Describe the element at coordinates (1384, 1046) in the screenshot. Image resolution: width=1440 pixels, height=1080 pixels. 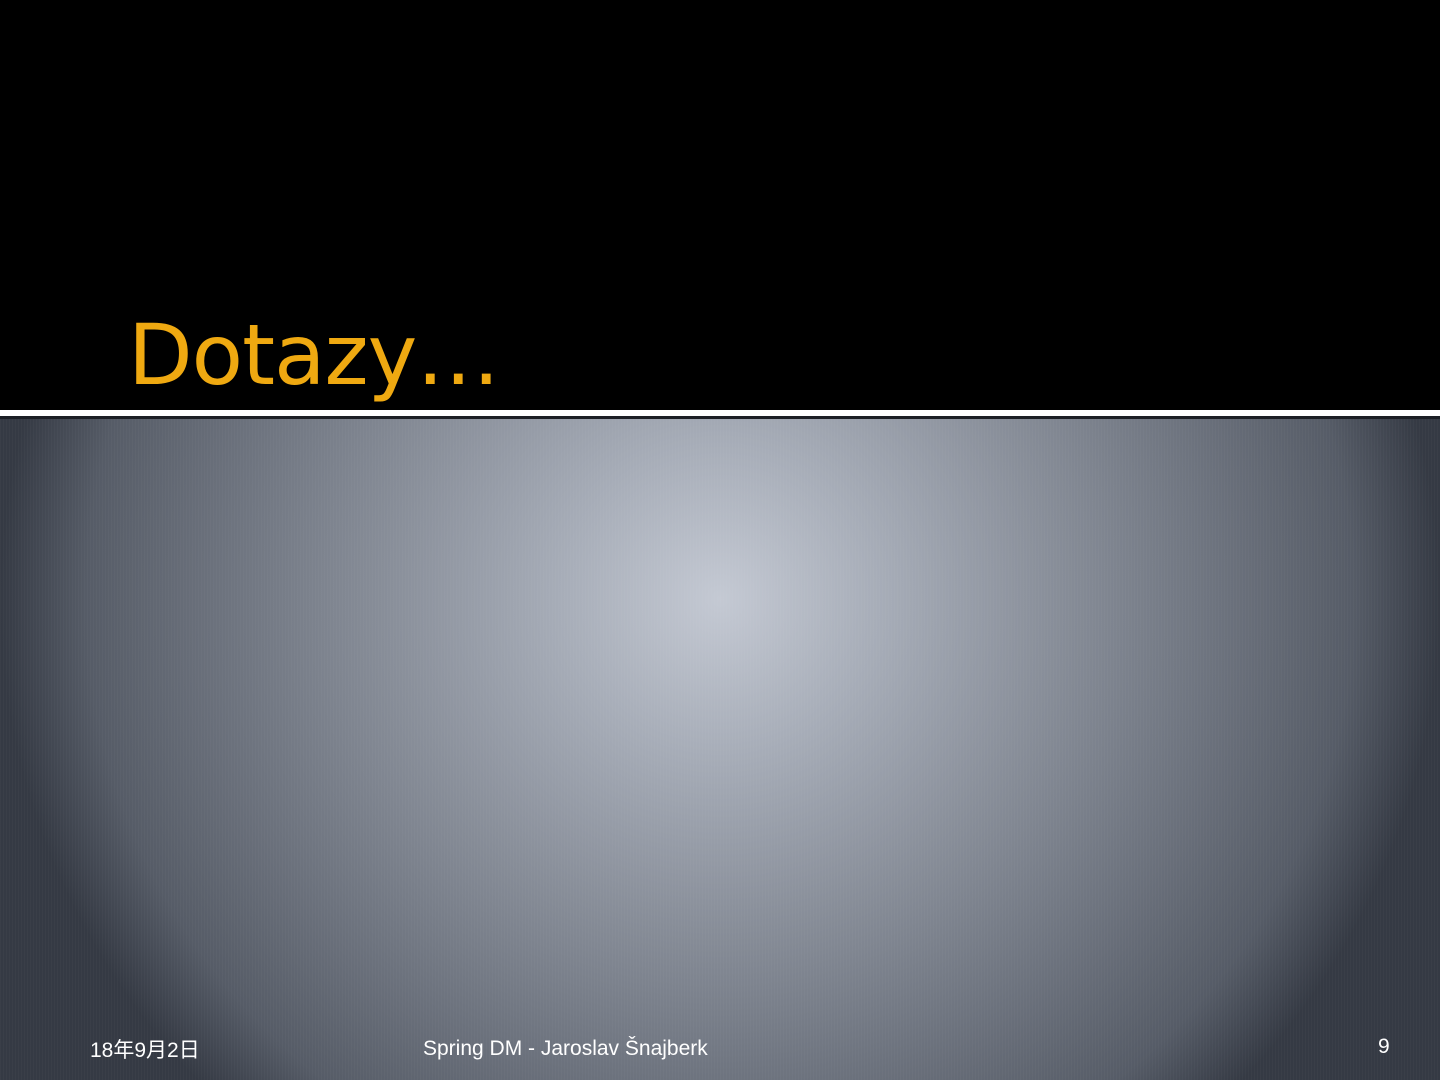
I see `slide-number: 9` at that location.